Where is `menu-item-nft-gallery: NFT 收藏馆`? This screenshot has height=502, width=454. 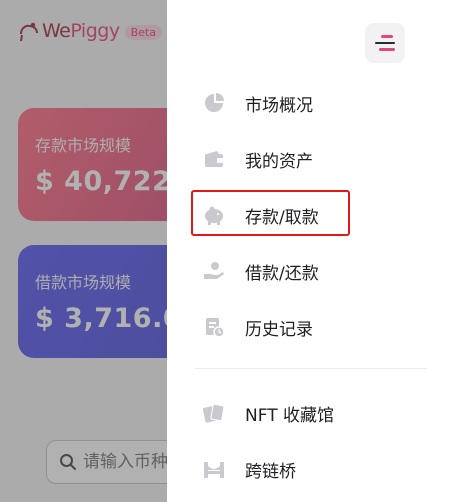
menu-item-nft-gallery: NFT 收藏馆 is located at coordinates (308, 413).